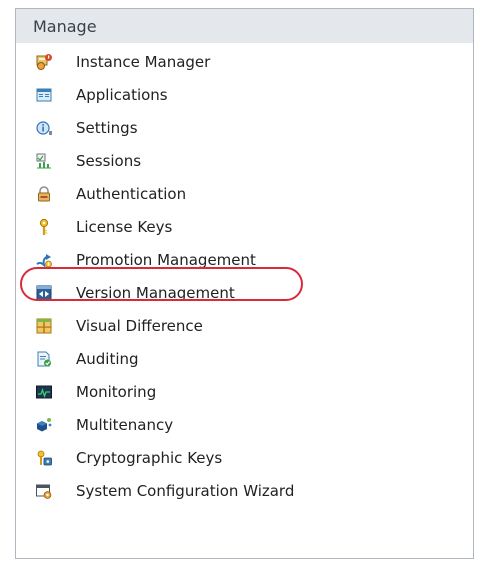  Describe the element at coordinates (244, 458) in the screenshot. I see `menu-item-cryptographic-keys: Cryptographic Keys` at that location.